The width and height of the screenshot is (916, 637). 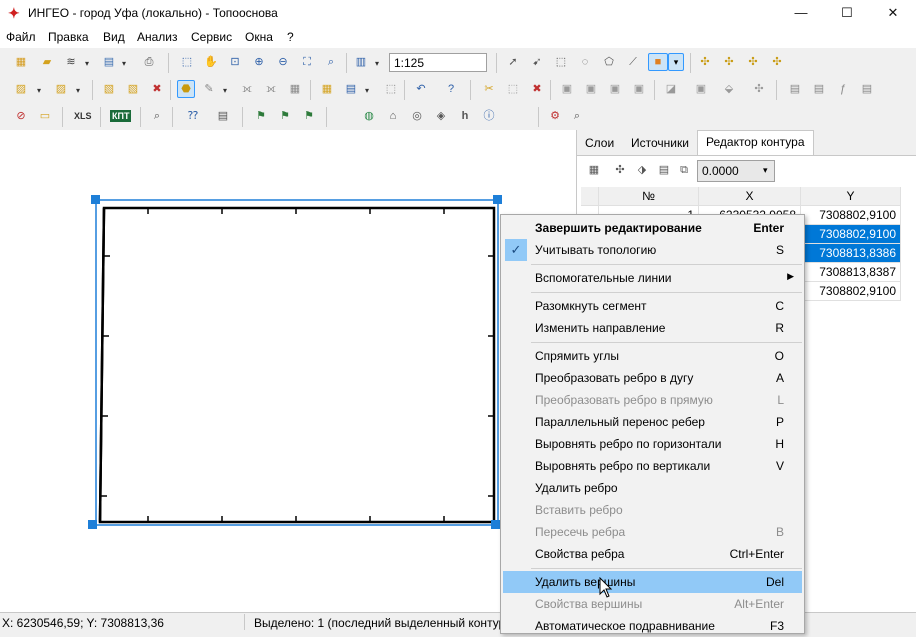 What do you see at coordinates (851, 196) in the screenshot?
I see `column-y: Y` at bounding box center [851, 196].